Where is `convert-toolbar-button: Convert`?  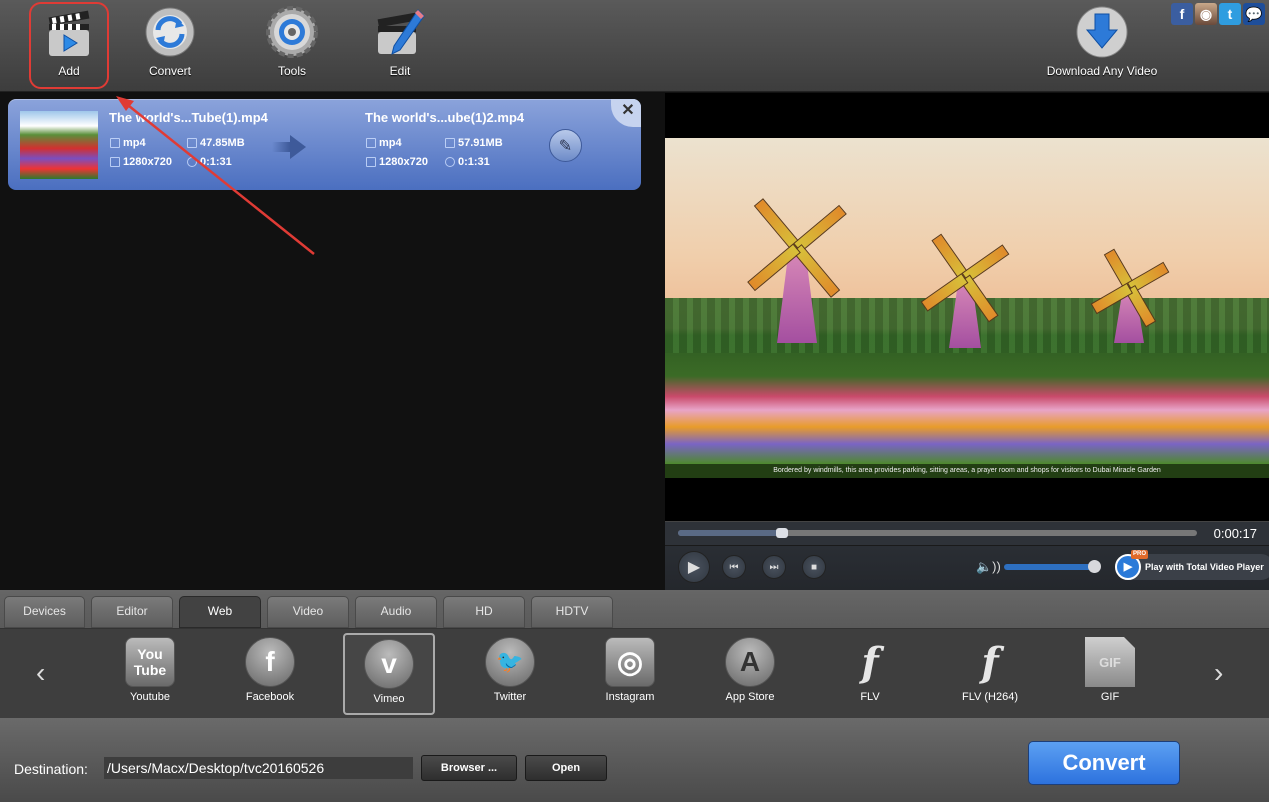 convert-toolbar-button: Convert is located at coordinates (170, 46).